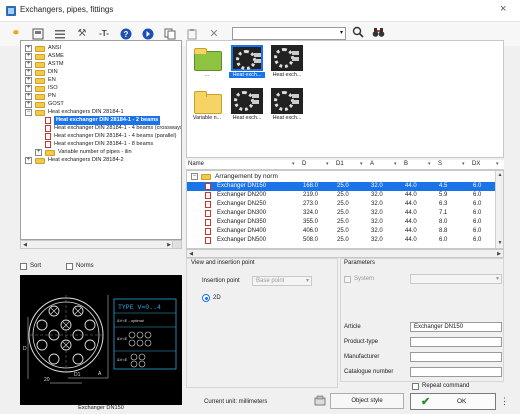 This screenshot has height=414, width=520. I want to click on table-row: Exchanger DN500 508.0 25.0 32.0 44.0 6.0 6.0, so click(343, 240).